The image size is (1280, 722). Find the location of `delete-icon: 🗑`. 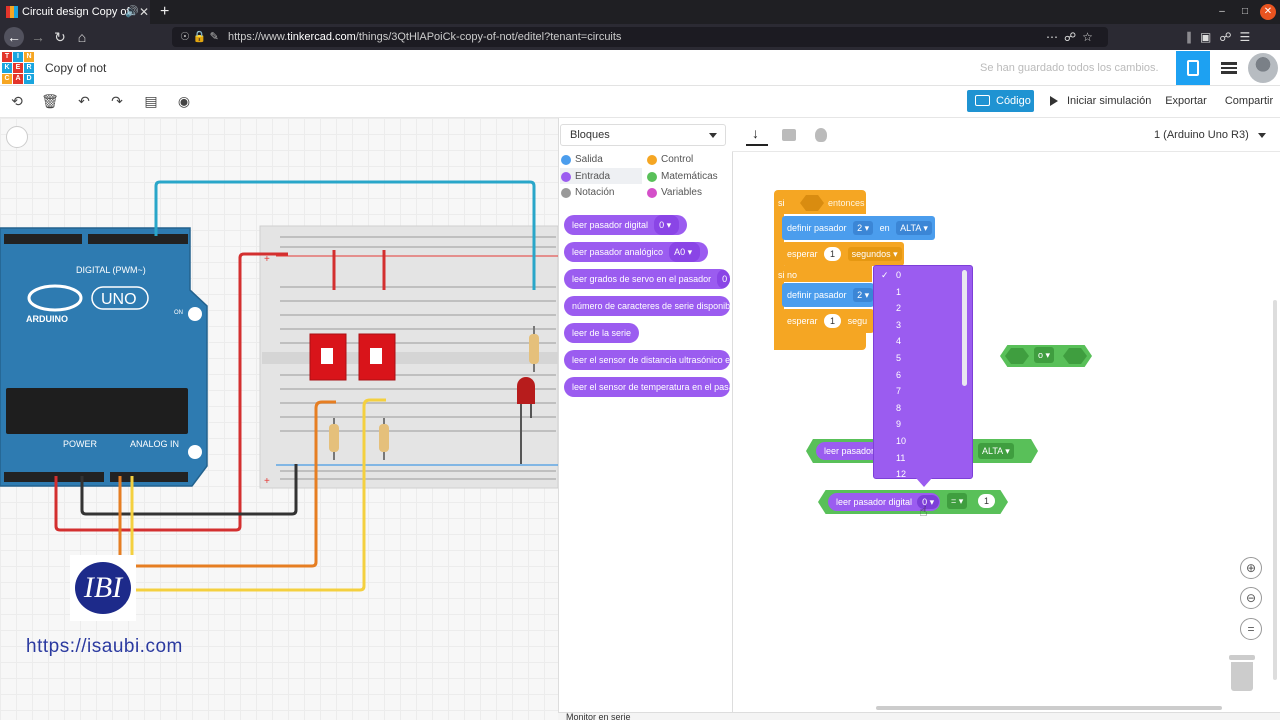

delete-icon: 🗑 is located at coordinates (50, 101).